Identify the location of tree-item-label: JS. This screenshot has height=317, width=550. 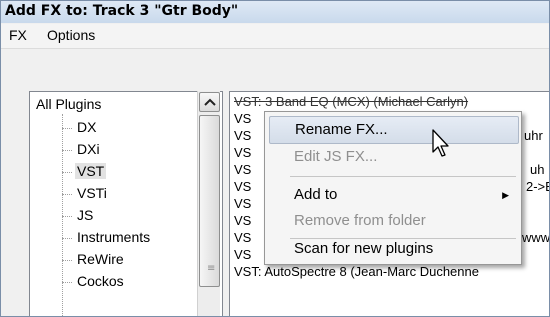
(85, 215).